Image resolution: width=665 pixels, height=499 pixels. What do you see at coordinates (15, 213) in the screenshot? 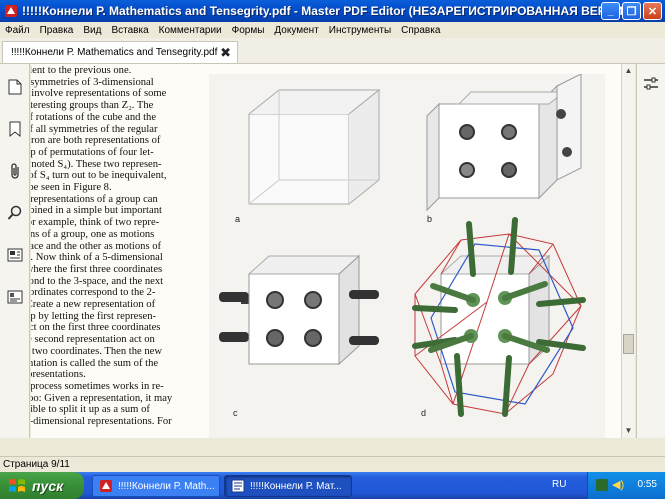
I see `search-icon` at bounding box center [15, 213].